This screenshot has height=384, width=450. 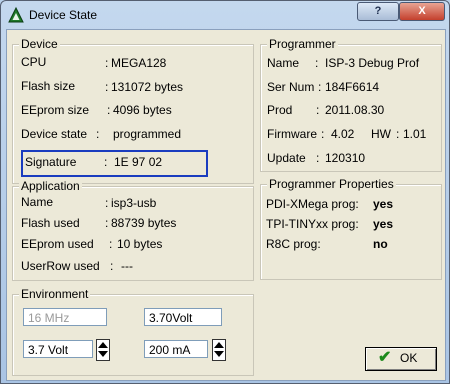 I want to click on voltage-stepper, so click(x=103, y=350).